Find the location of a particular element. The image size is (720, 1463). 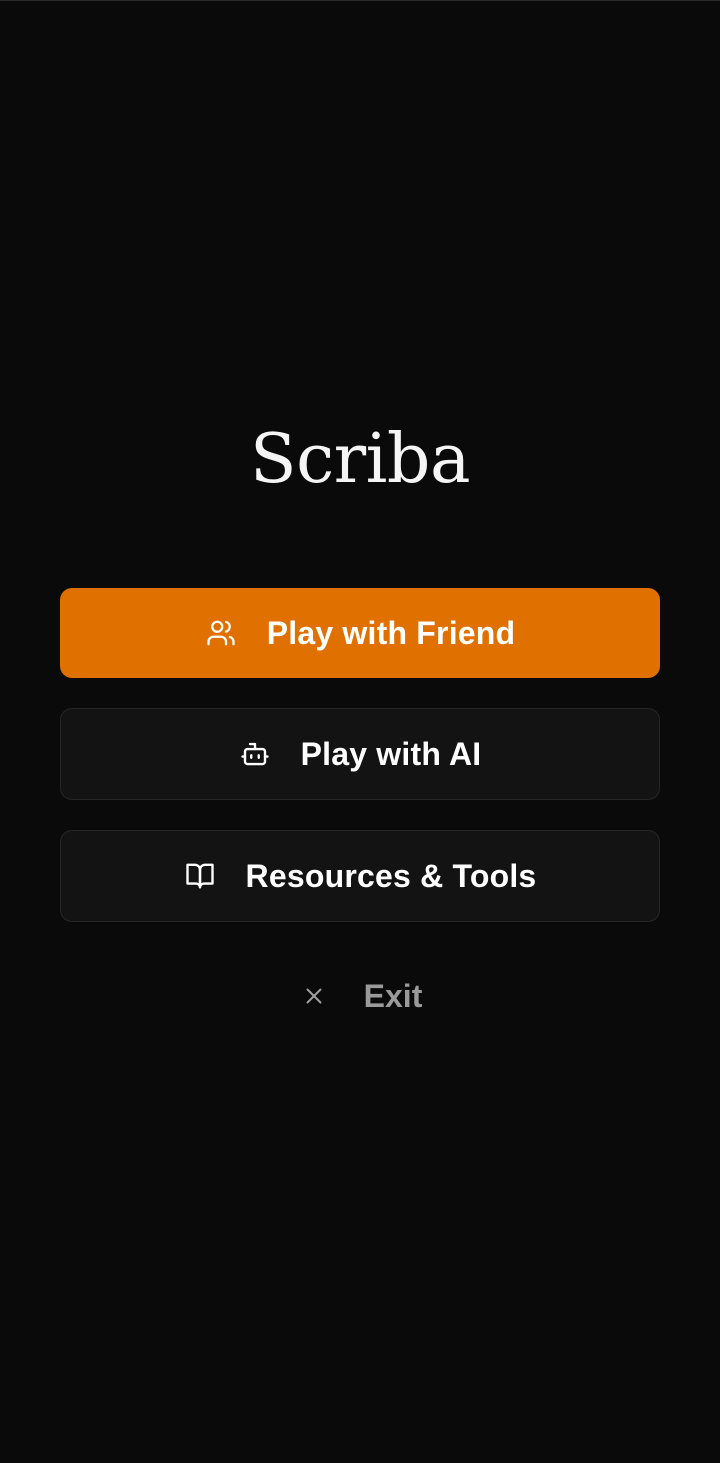

play-with-ai-label: Play with AI is located at coordinates (391, 753).